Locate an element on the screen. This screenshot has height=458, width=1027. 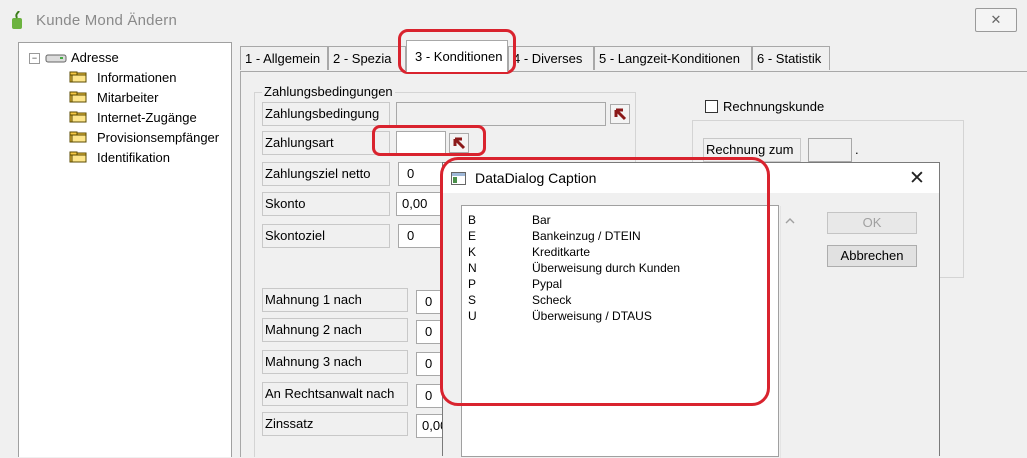
list-item-code: U is located at coordinates (472, 316).